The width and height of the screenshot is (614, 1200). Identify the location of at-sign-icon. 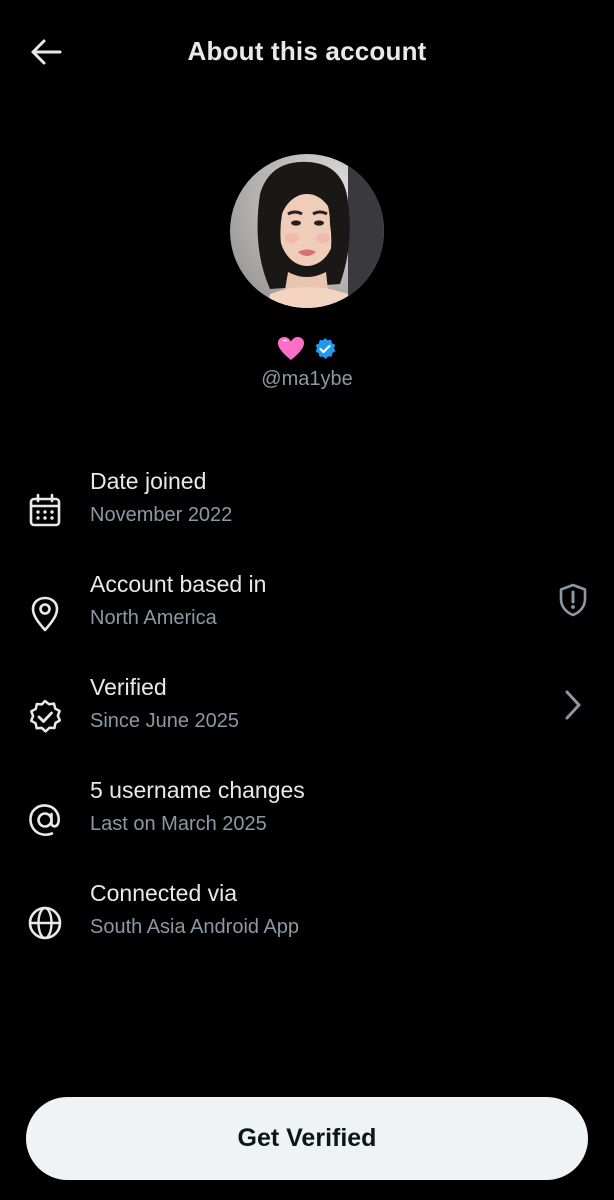
(44, 820).